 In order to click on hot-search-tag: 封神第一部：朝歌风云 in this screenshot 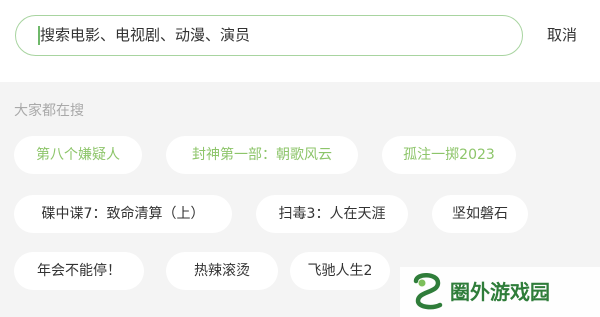, I will do `click(262, 155)`.